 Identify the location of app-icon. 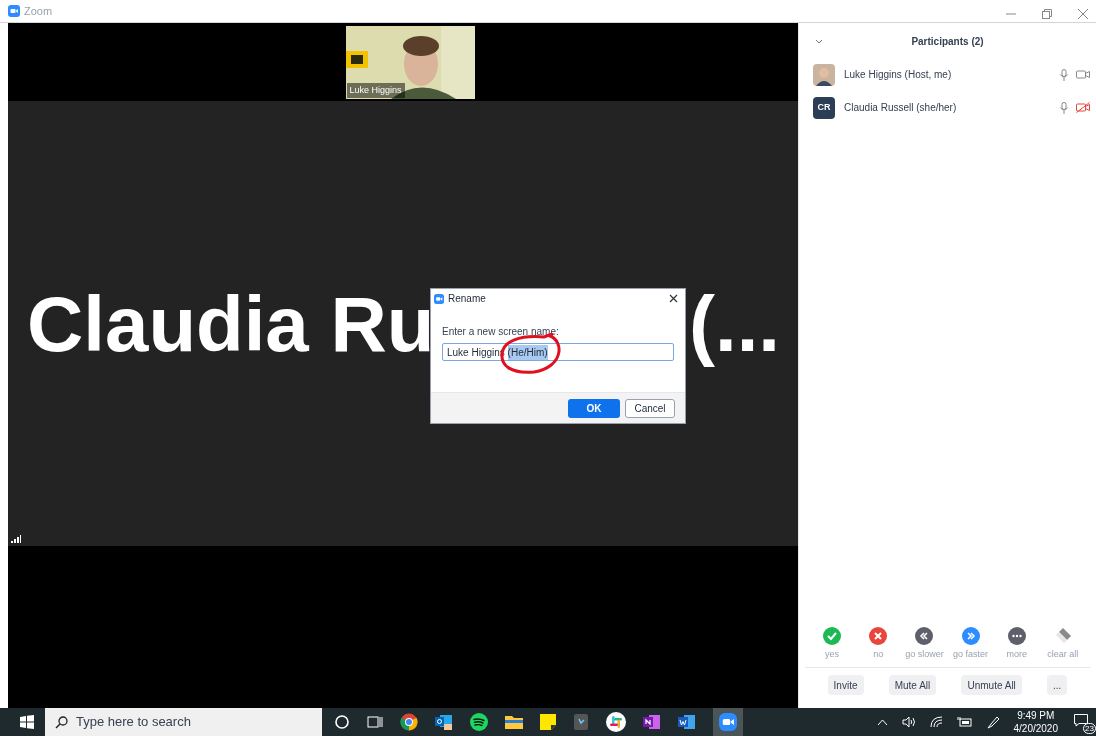
(581, 722).